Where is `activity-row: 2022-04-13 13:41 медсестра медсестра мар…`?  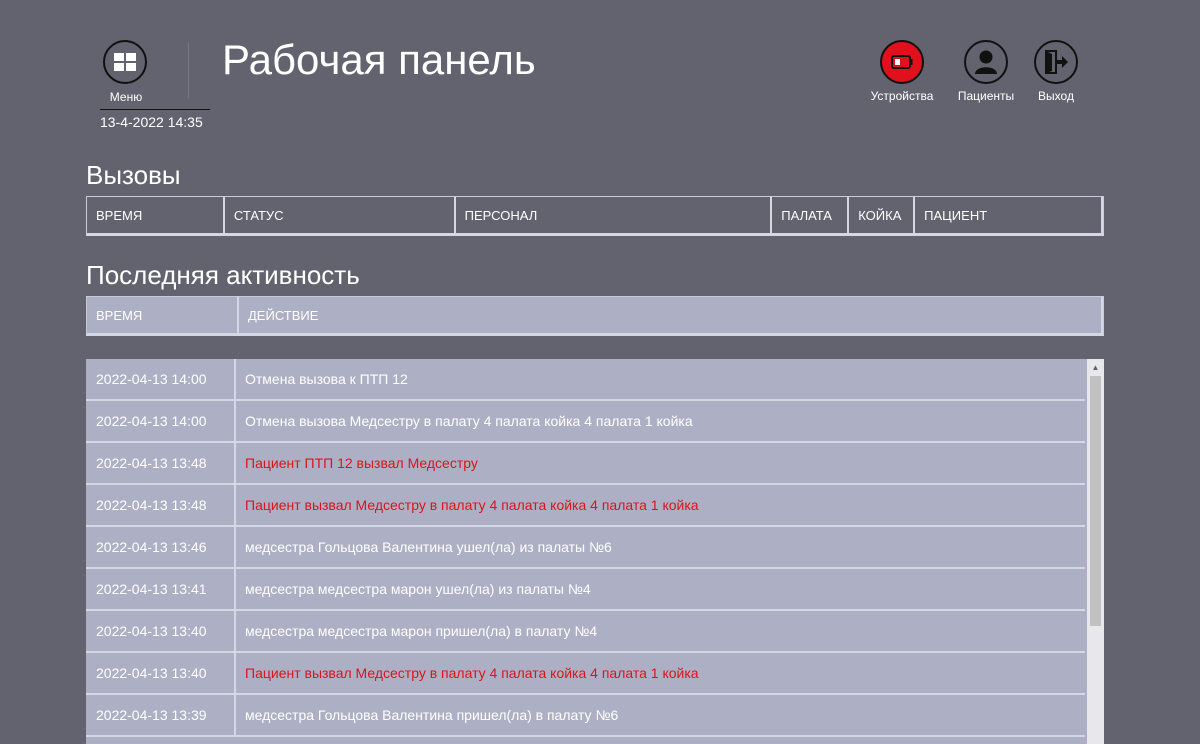 activity-row: 2022-04-13 13:41 медсестра медсестра мар… is located at coordinates (585, 590).